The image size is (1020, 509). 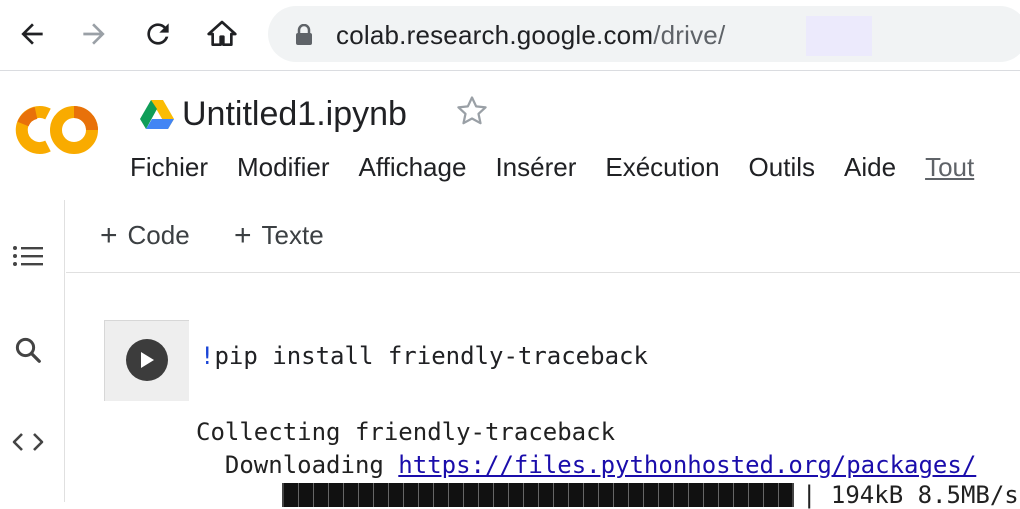 What do you see at coordinates (279, 235) in the screenshot?
I see `add-text-button: + Texte` at bounding box center [279, 235].